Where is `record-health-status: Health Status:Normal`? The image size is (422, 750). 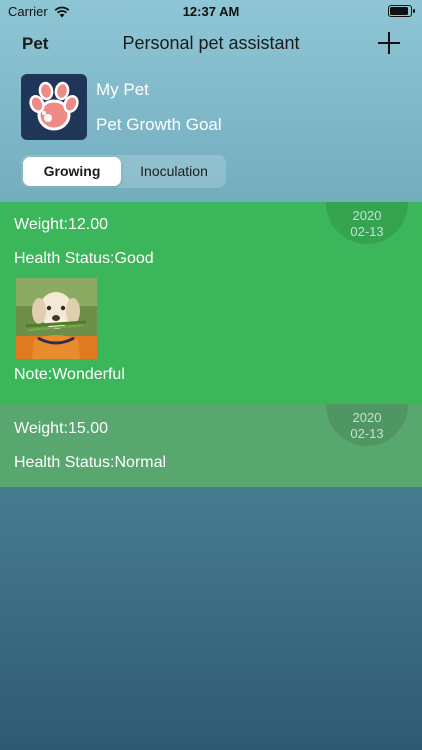
record-health-status: Health Status:Normal is located at coordinates (90, 462).